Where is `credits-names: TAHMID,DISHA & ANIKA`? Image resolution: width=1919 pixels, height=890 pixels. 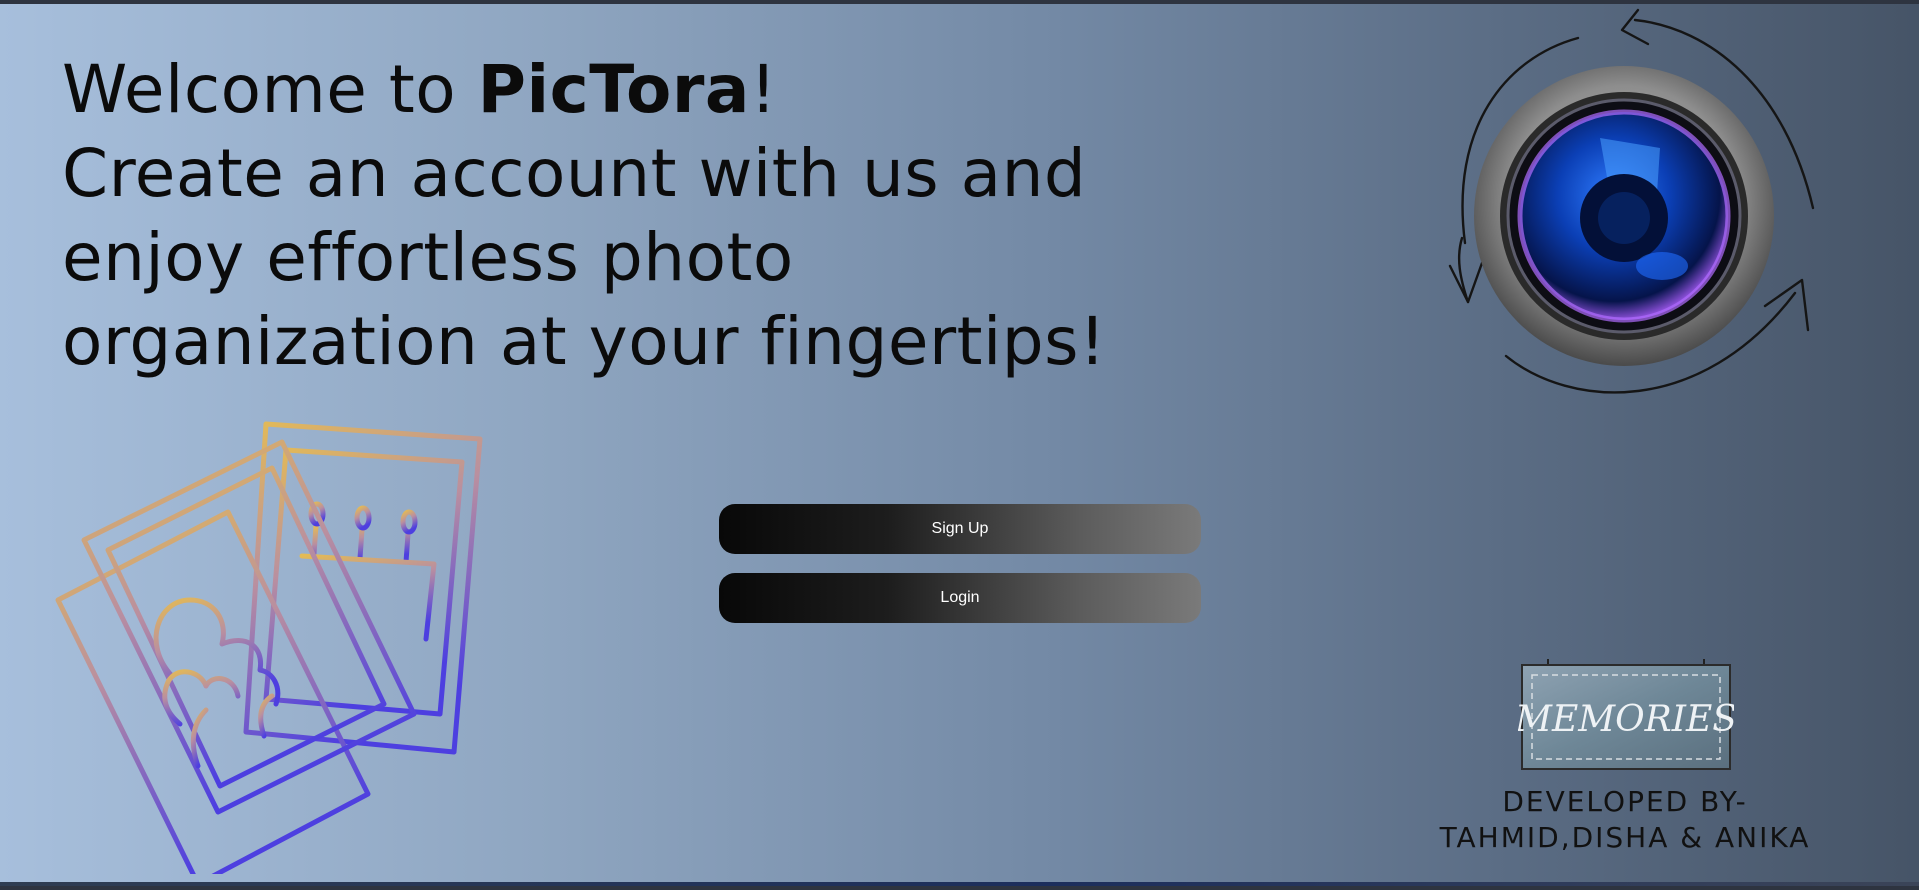
credits-names: TAHMID,DISHA & ANIKA is located at coordinates (1625, 837).